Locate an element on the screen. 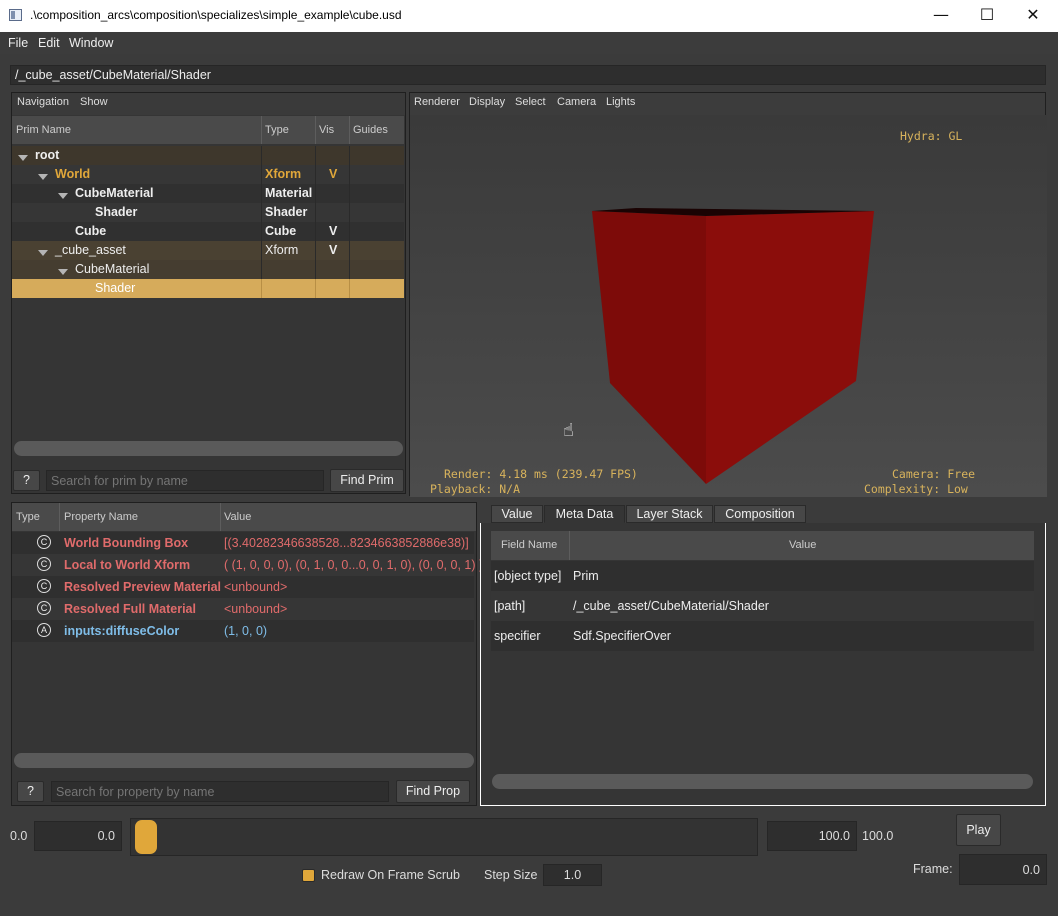 Image resolution: width=1058 pixels, height=916 pixels. minimize-button: — is located at coordinates (941, 16).